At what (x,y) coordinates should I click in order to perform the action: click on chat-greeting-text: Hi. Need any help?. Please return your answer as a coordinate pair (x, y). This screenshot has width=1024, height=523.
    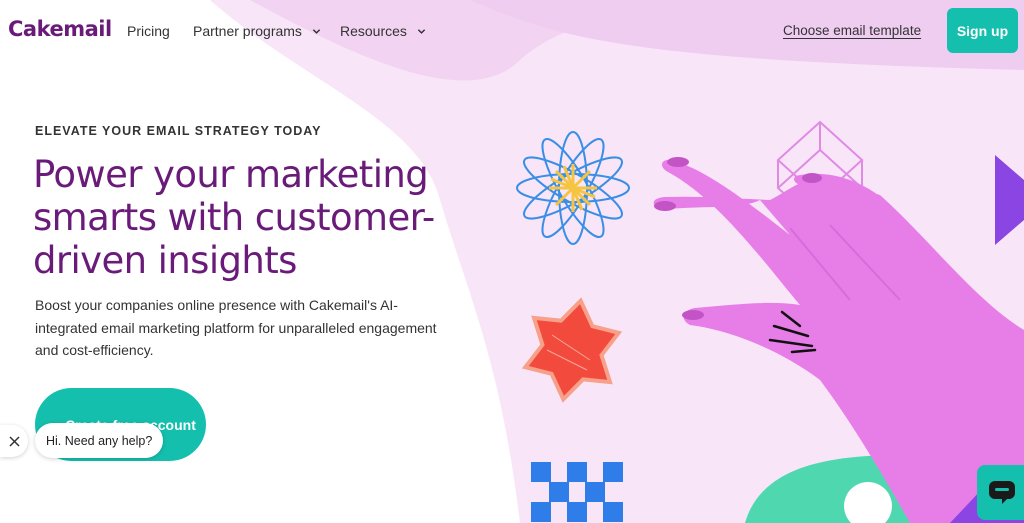
    Looking at the image, I should click on (99, 440).